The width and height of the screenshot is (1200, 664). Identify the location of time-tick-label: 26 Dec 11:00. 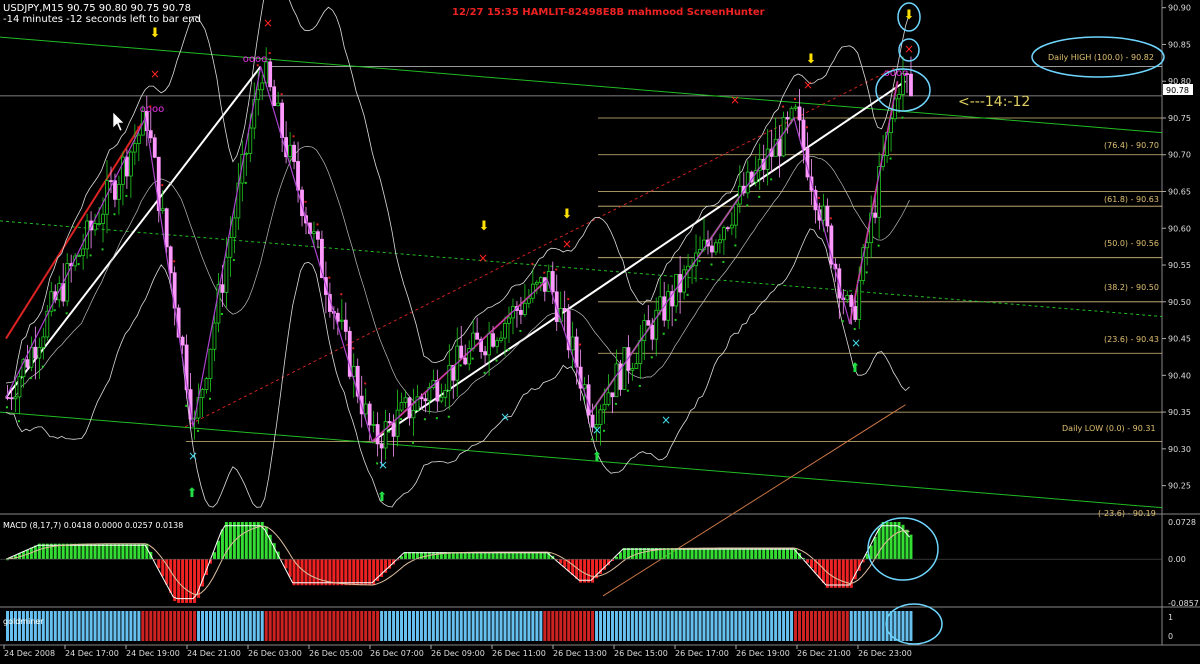
(519, 653).